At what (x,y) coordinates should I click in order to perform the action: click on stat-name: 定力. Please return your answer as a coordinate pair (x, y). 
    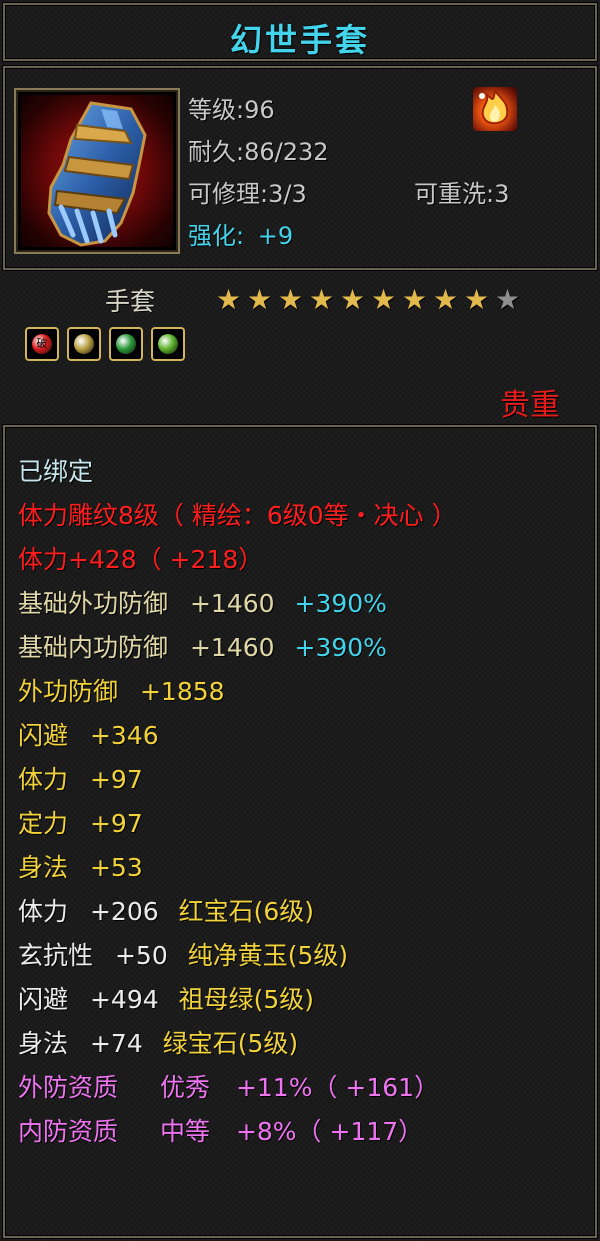
    Looking at the image, I should click on (43, 823).